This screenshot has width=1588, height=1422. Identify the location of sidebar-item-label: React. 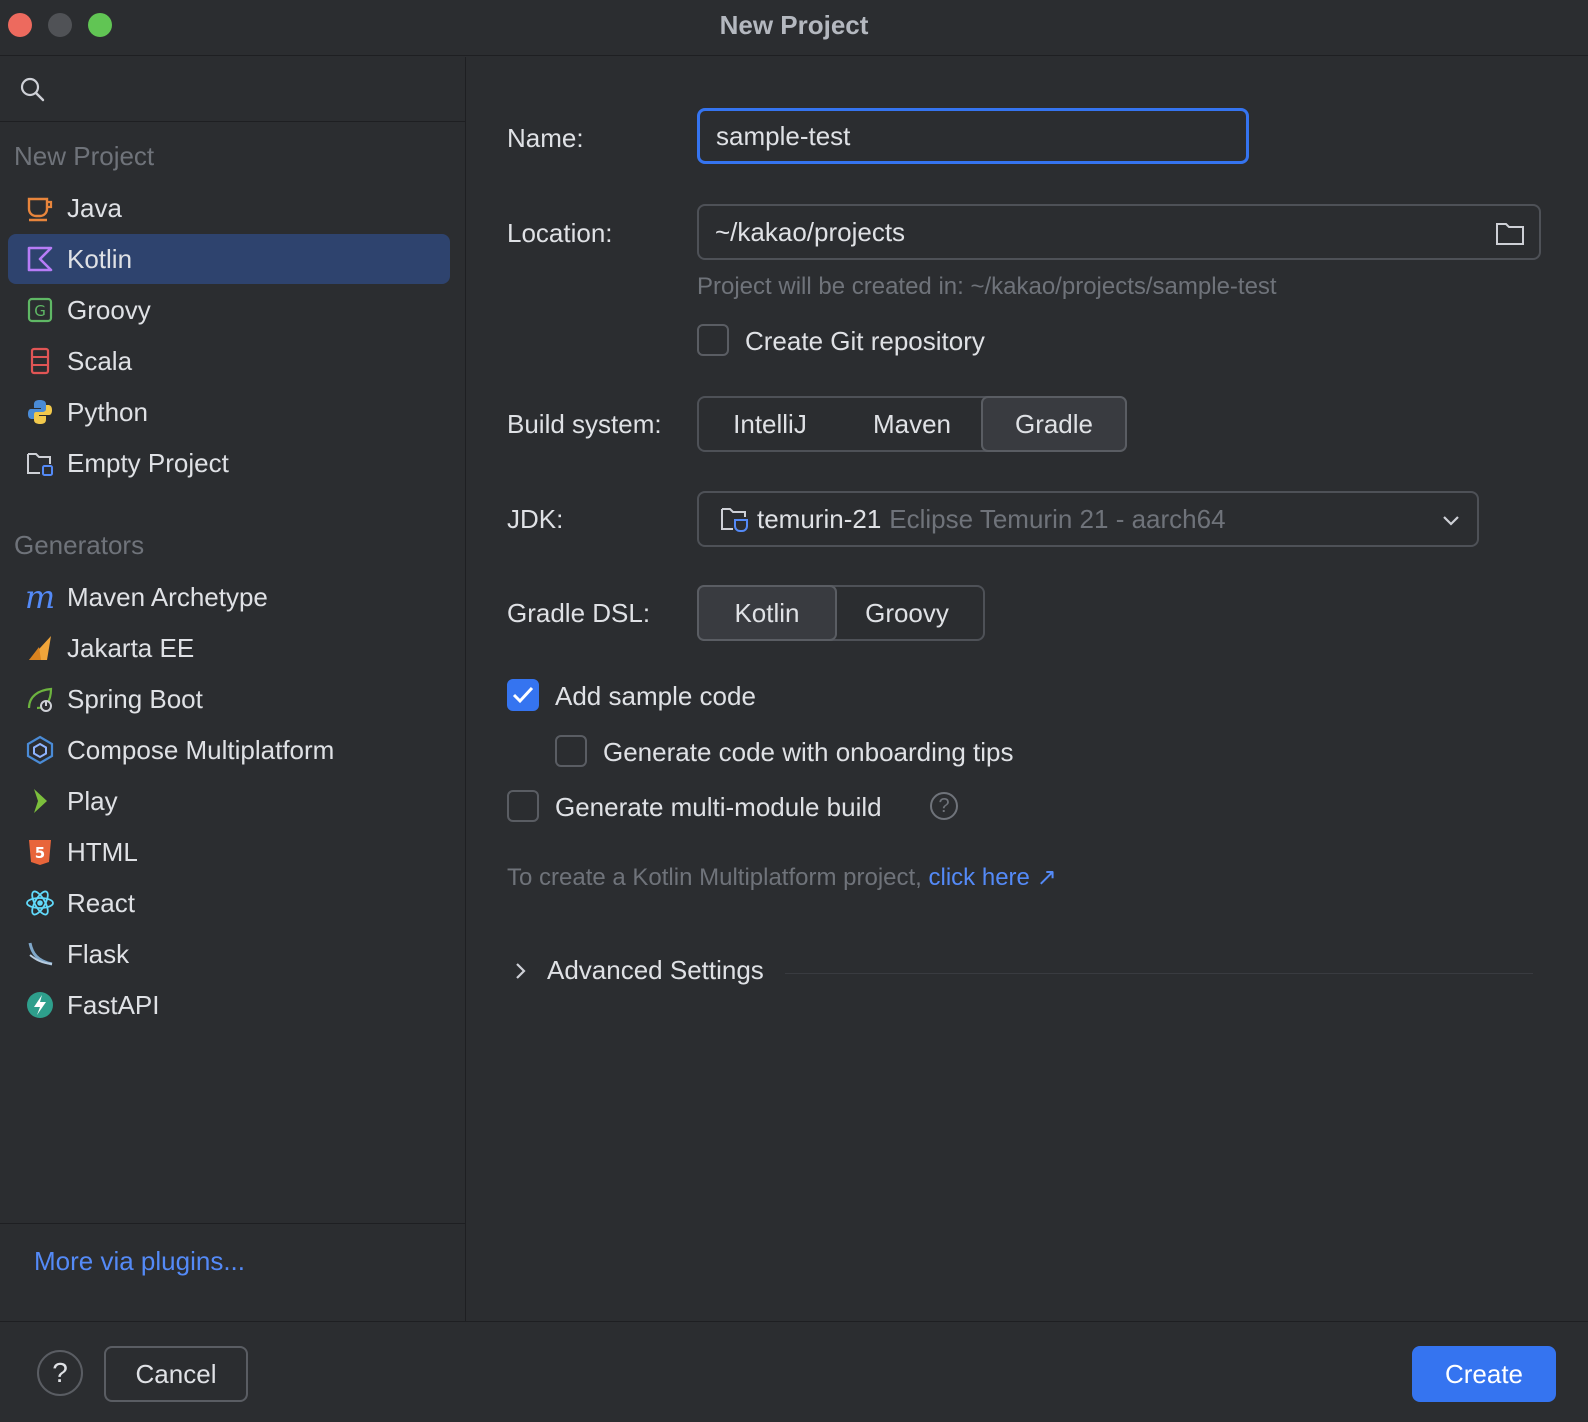
(101, 902).